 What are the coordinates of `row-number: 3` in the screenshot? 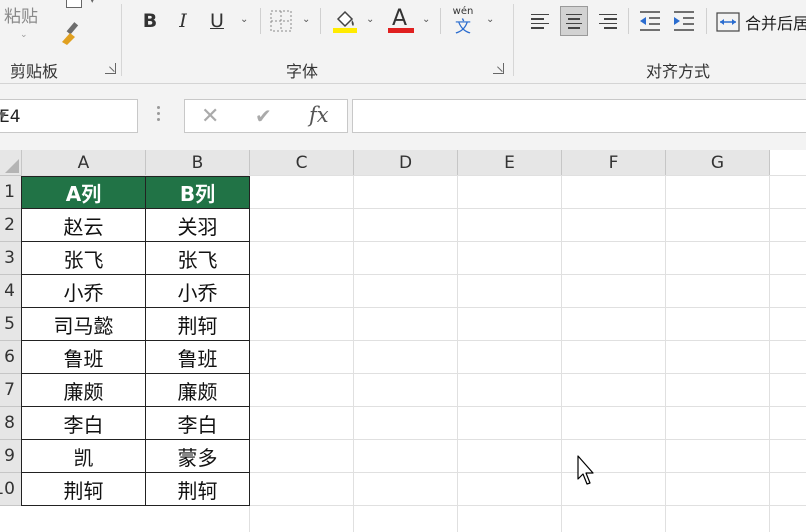 It's located at (9, 258).